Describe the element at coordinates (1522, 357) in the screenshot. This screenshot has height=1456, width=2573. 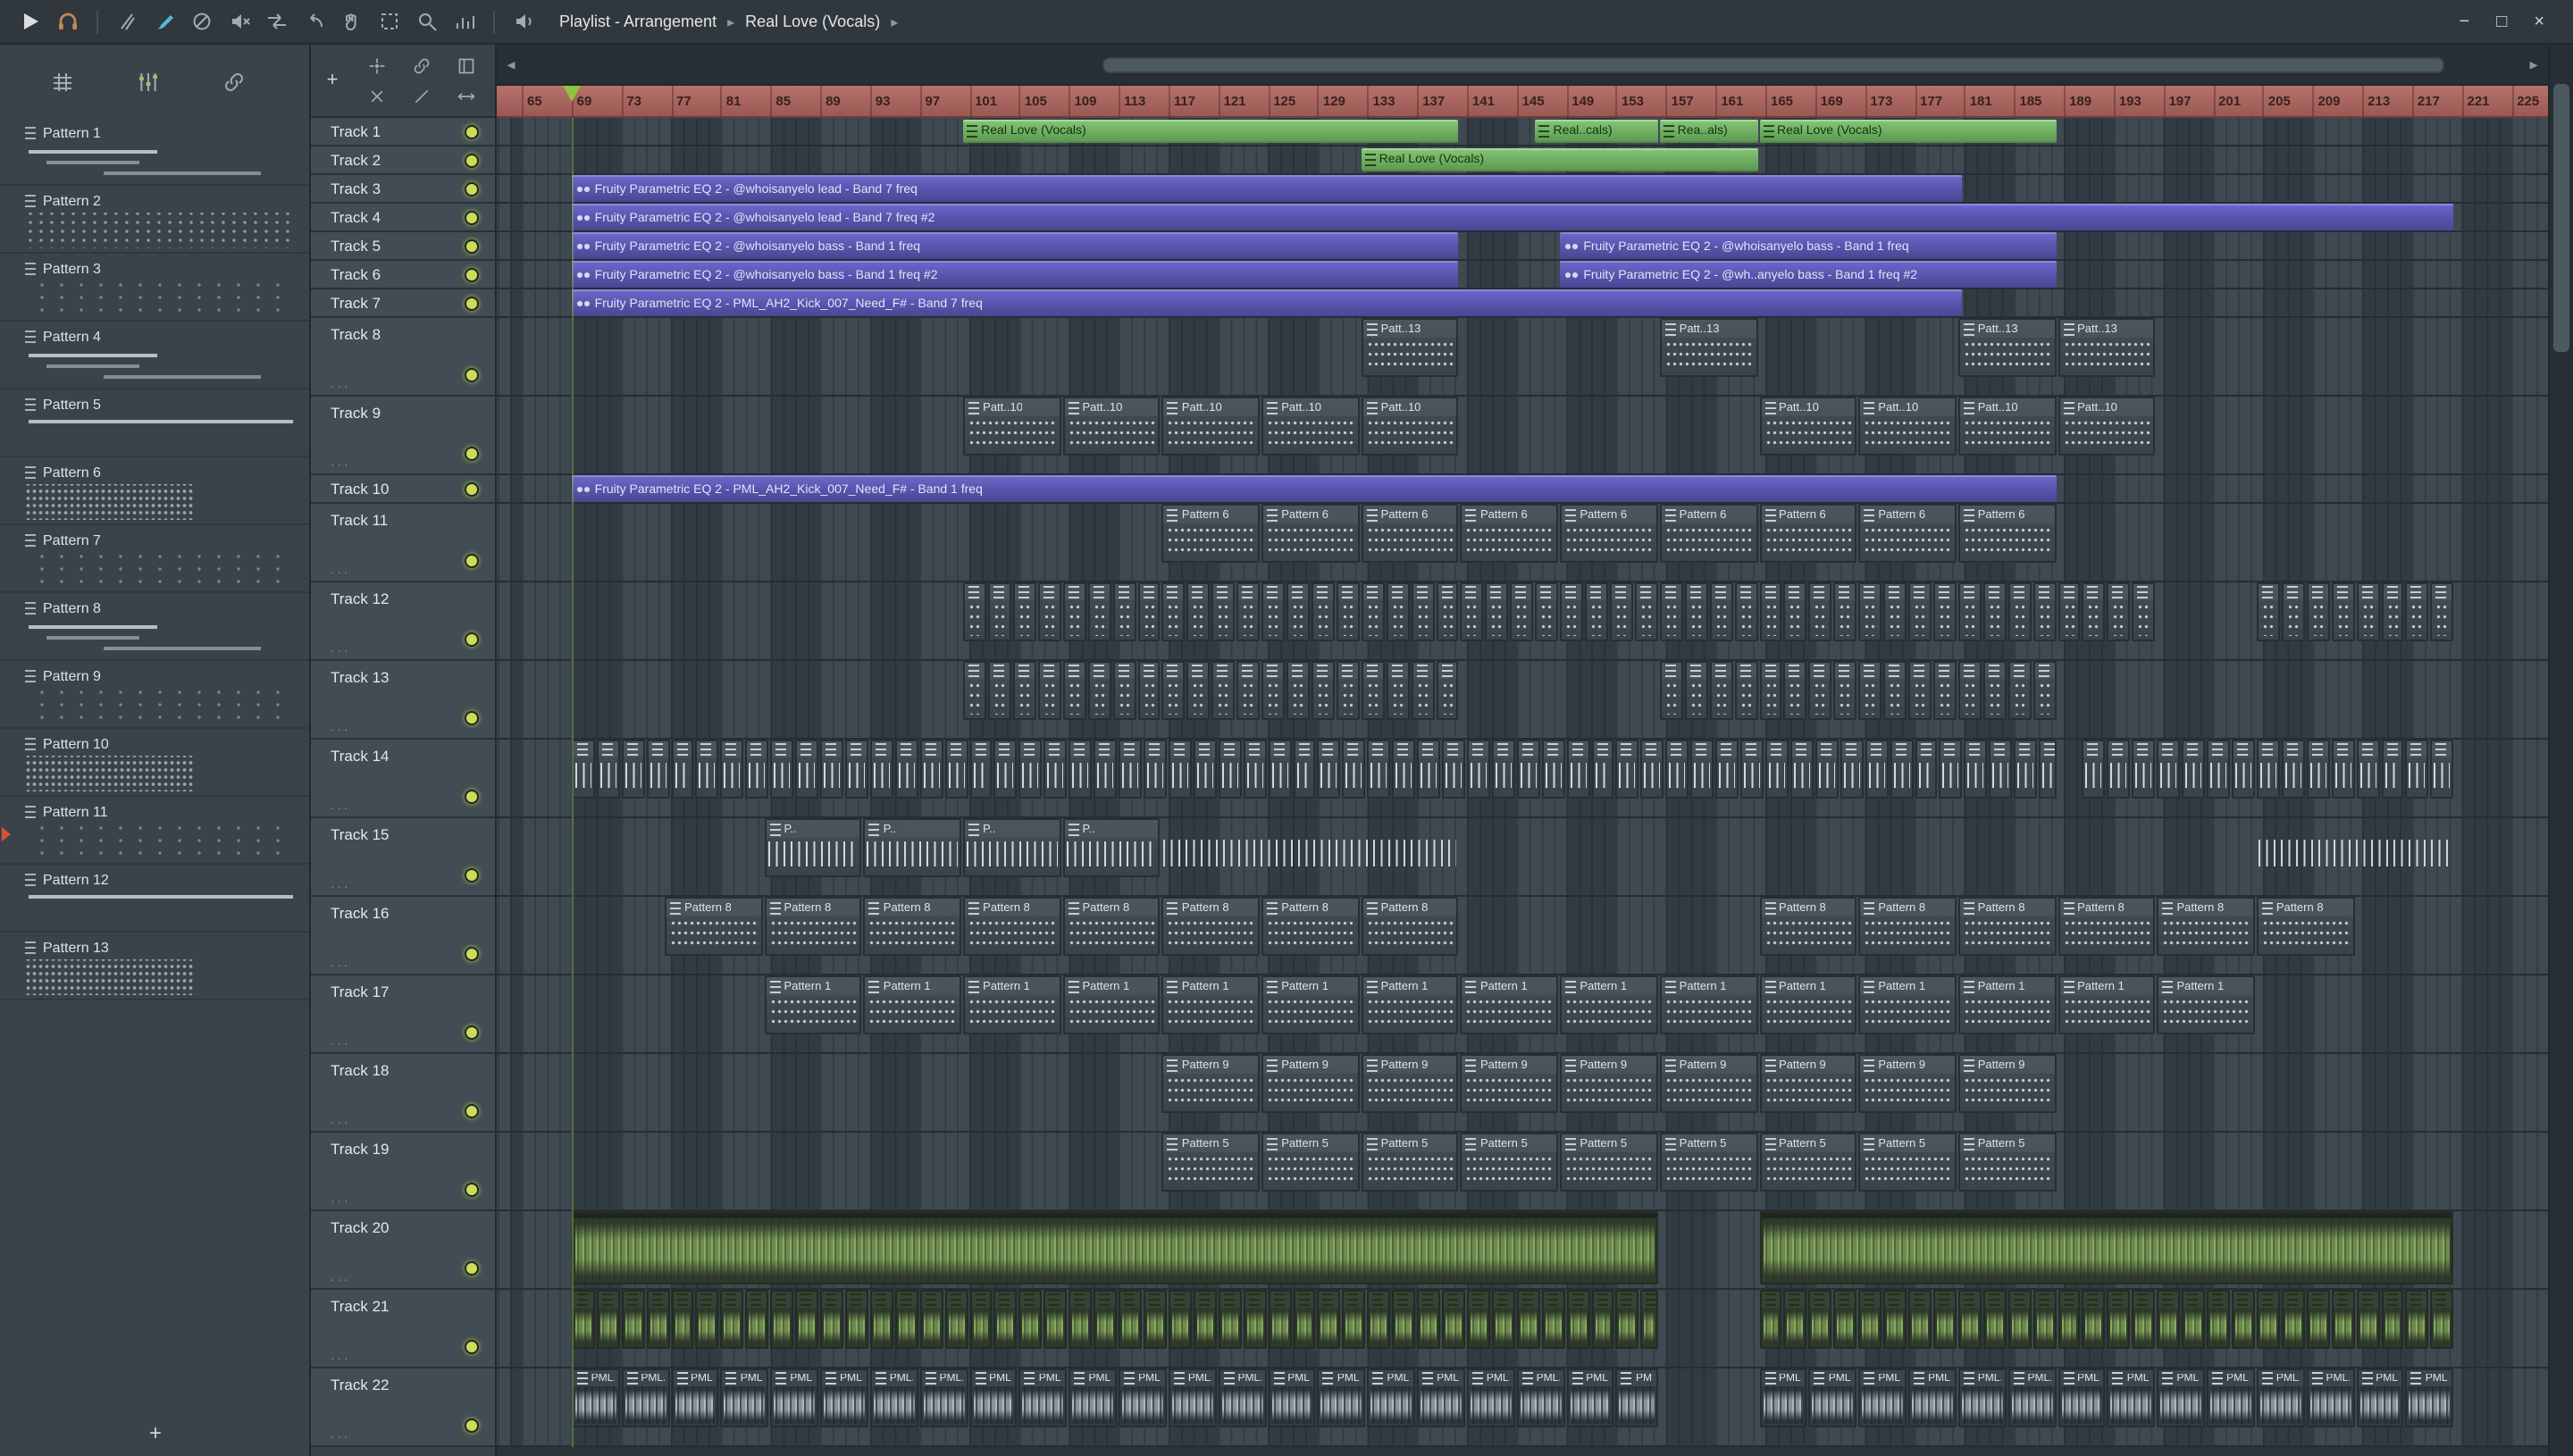
I see `track-lane-8: Patt..13 Patt..13 Patt..13 Patt..13` at that location.